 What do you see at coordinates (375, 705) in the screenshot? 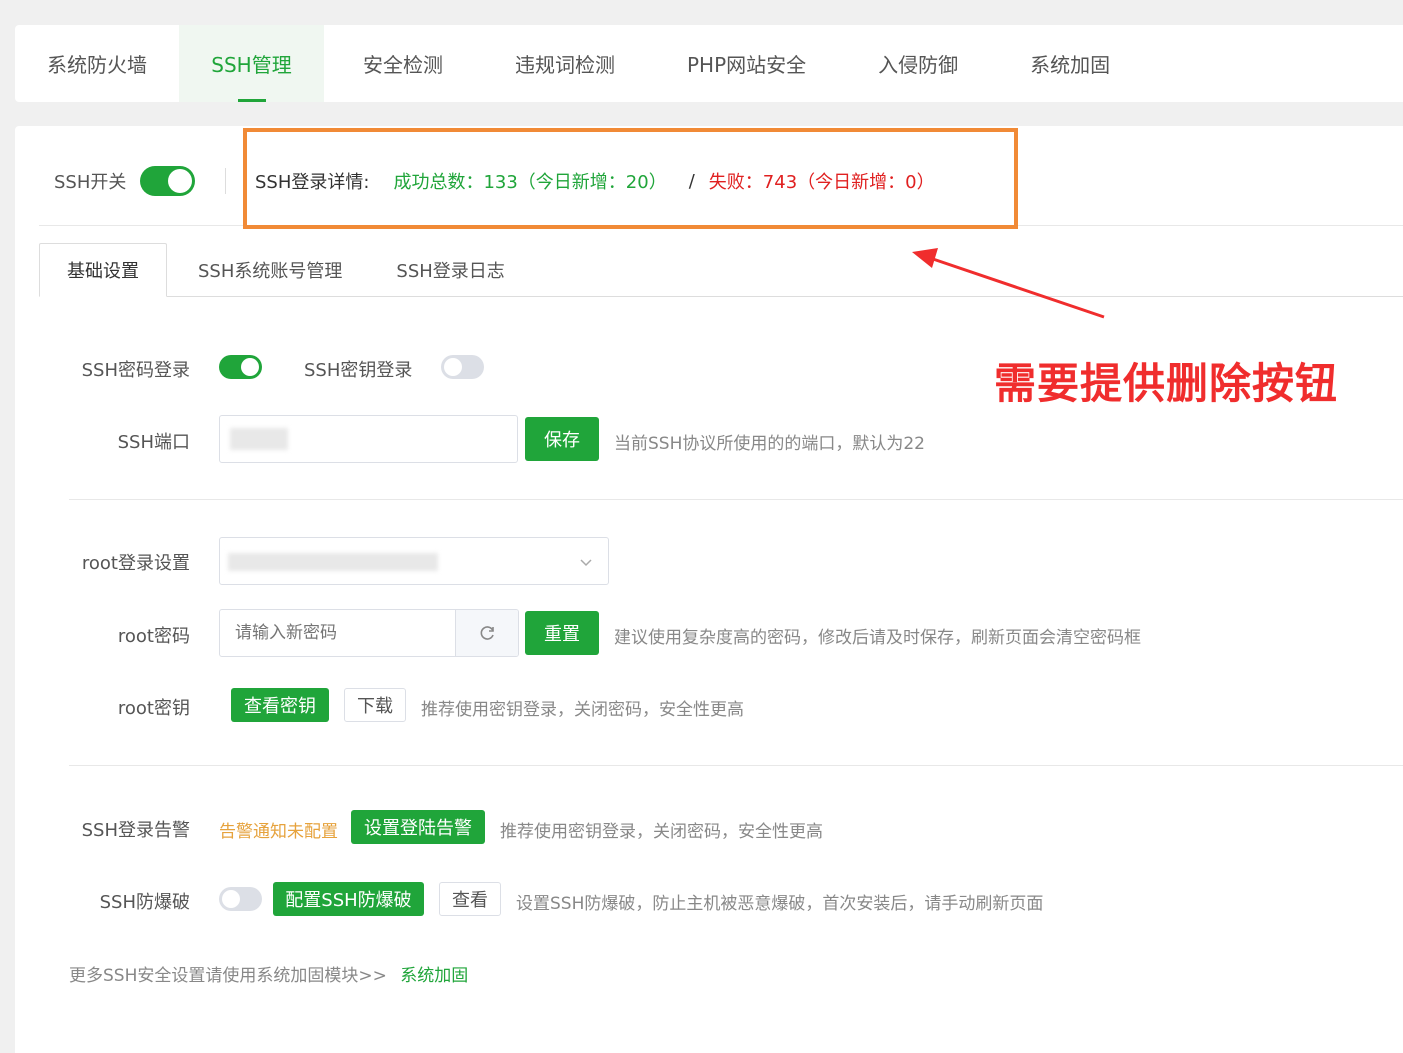
I see `download-key-button: 下载` at bounding box center [375, 705].